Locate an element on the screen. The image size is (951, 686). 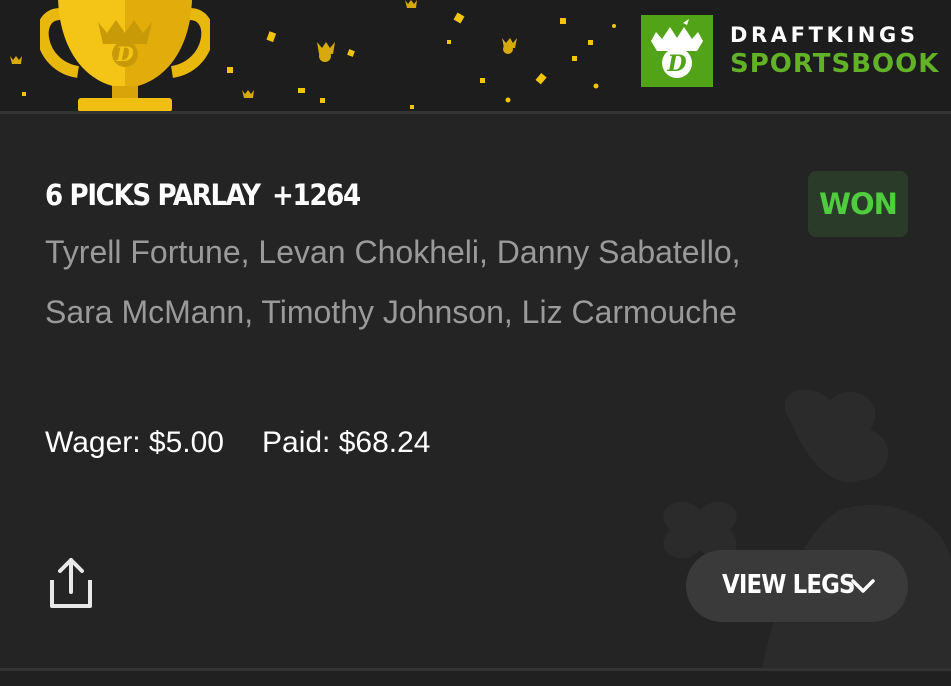
view-legs-label: VIEW LEGS is located at coordinates (788, 585).